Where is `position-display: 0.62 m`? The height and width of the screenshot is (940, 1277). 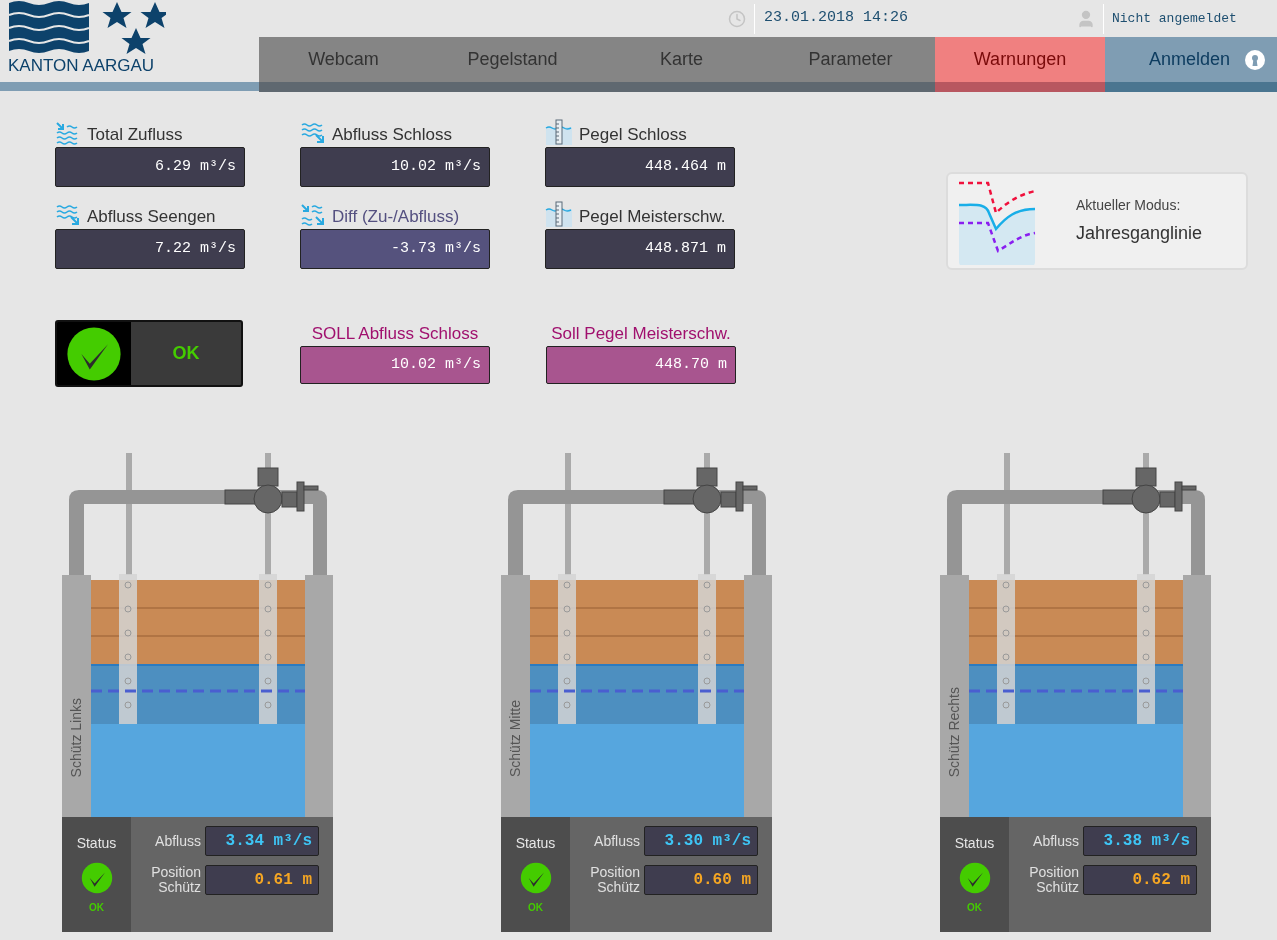
position-display: 0.62 m is located at coordinates (1140, 880).